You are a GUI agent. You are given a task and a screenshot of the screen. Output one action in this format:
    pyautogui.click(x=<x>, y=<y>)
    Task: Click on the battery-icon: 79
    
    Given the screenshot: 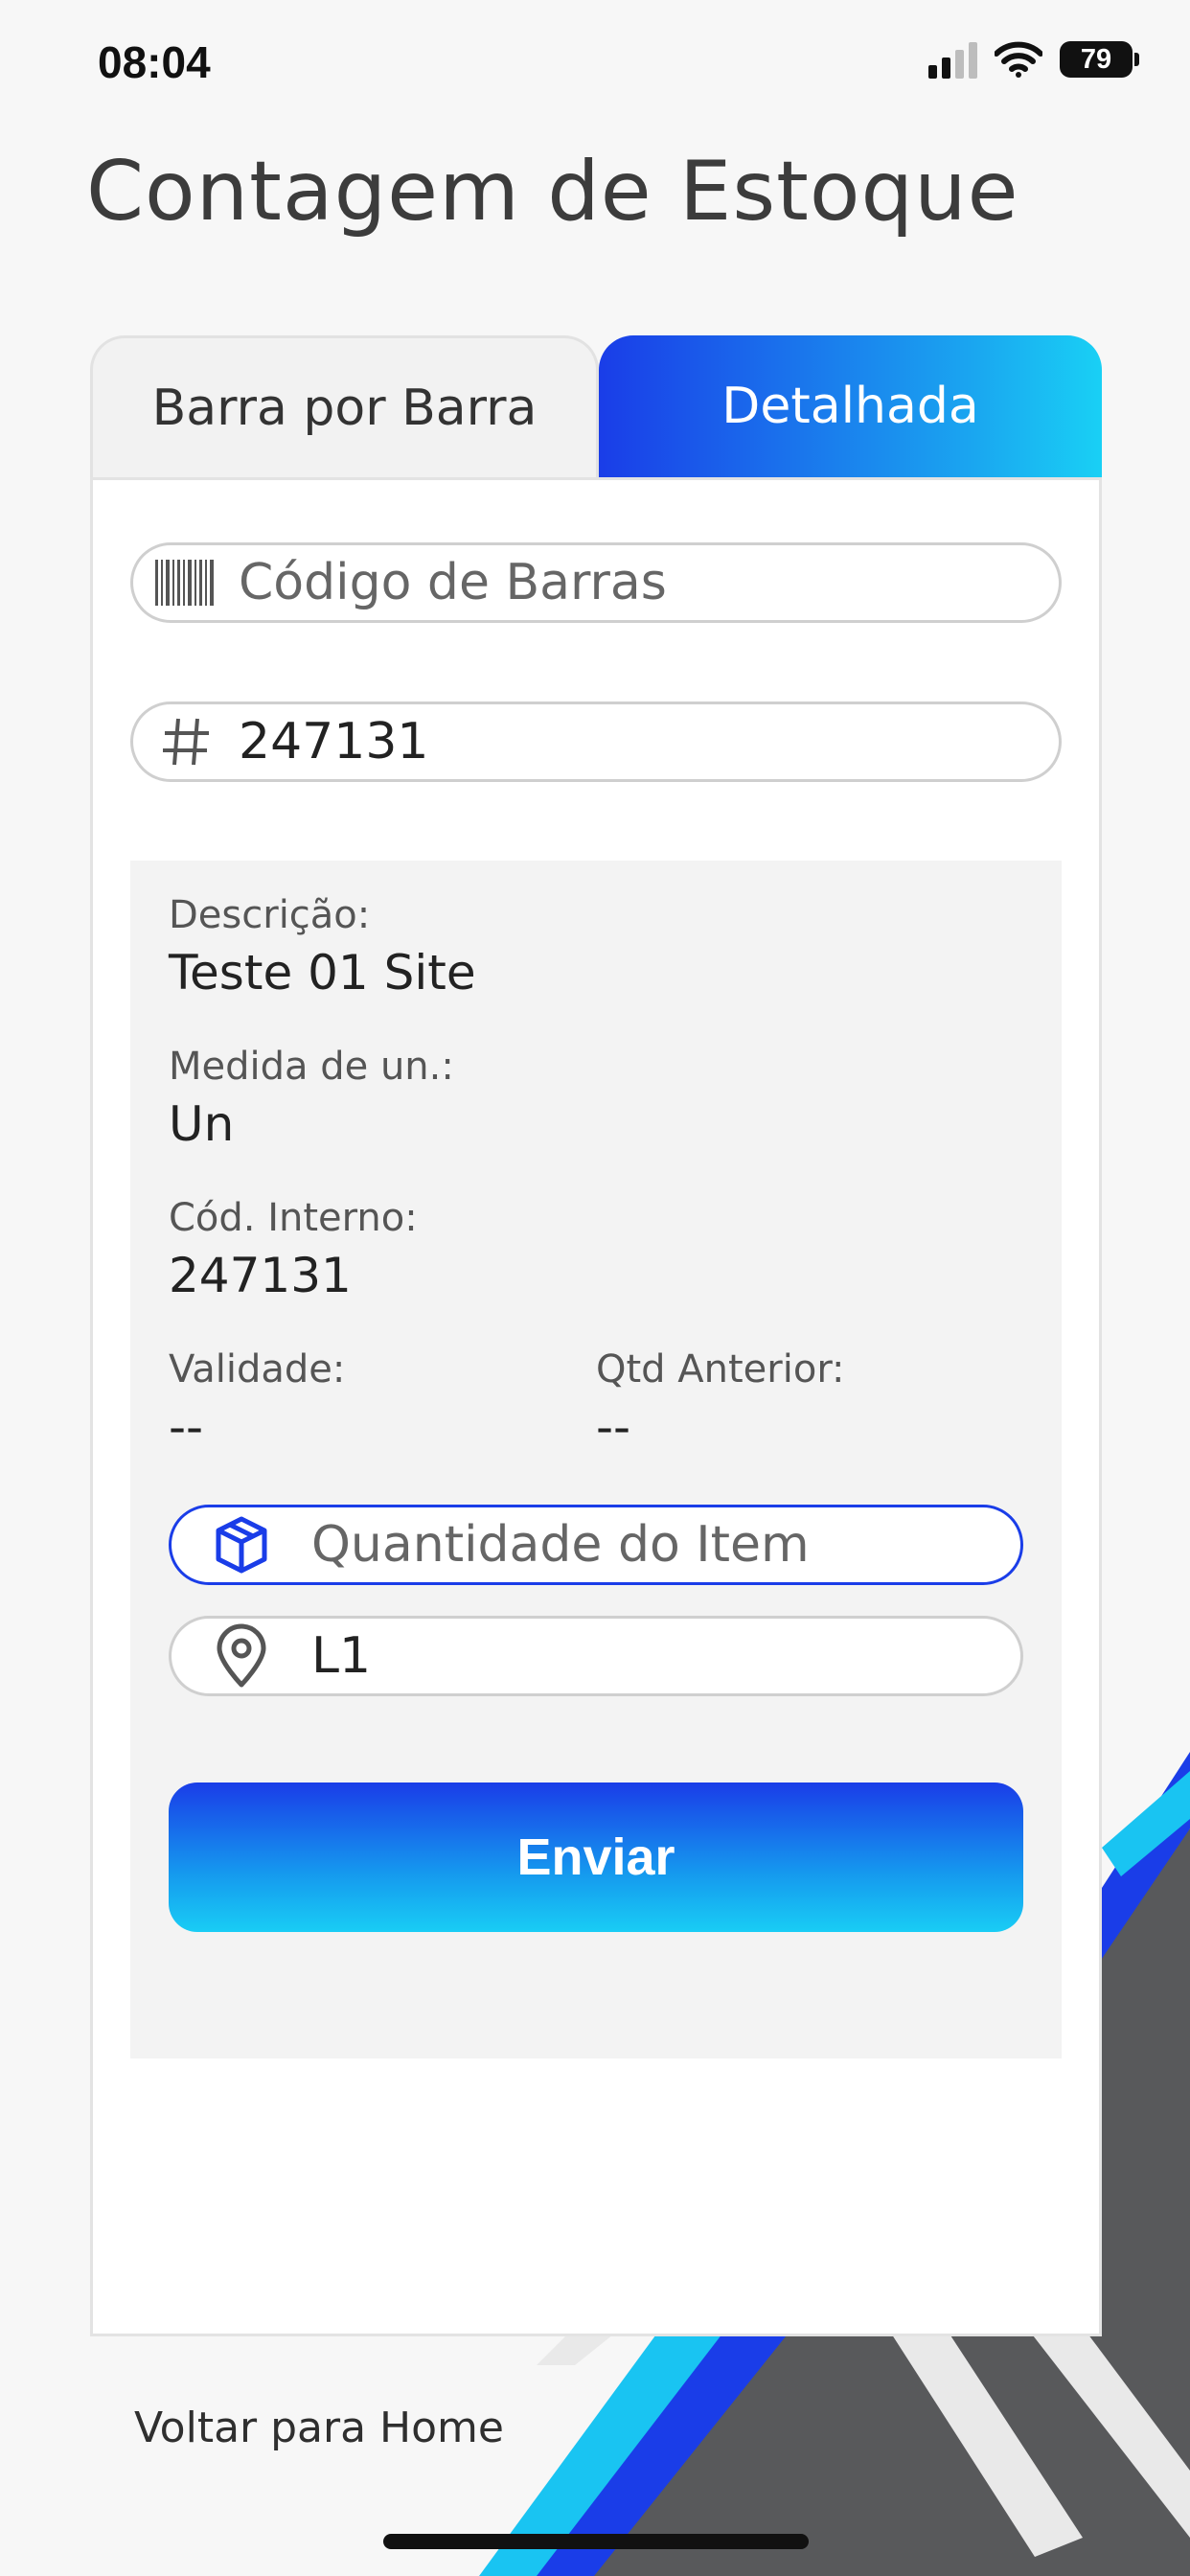 What is the action you would take?
    pyautogui.click(x=1100, y=59)
    